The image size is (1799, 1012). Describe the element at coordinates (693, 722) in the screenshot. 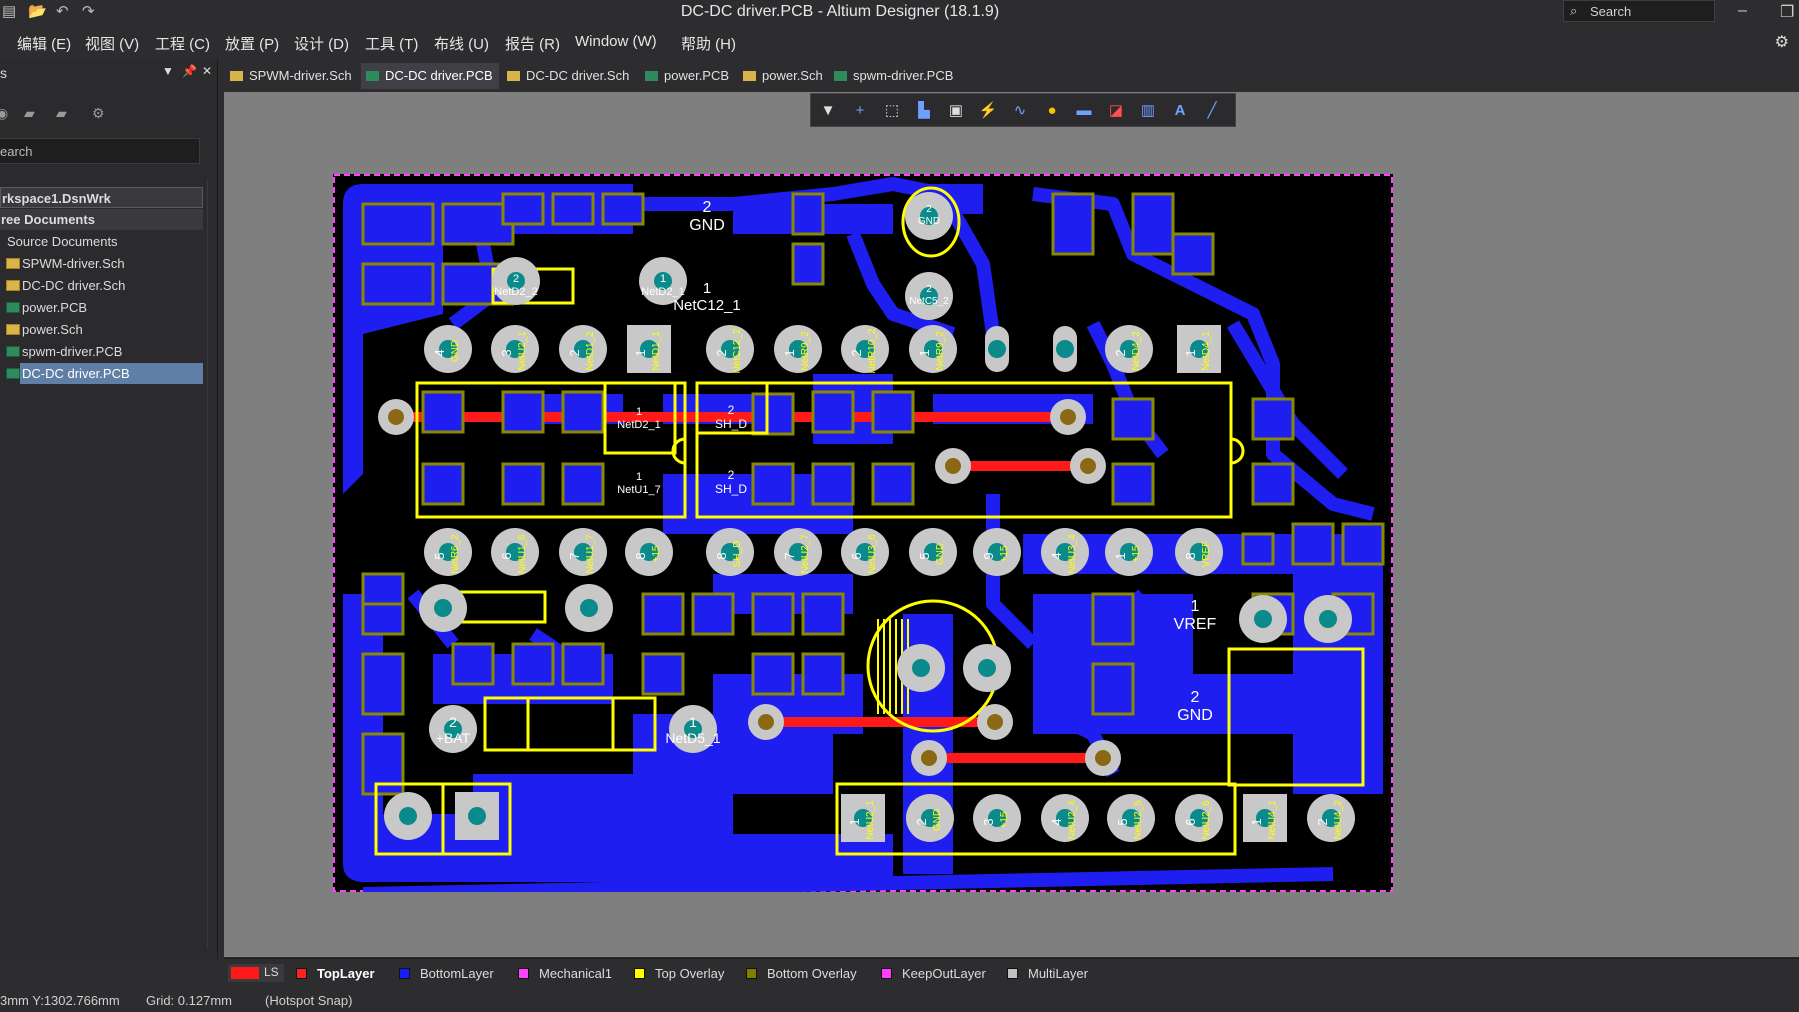

I see `board-label-netd5: 1` at that location.